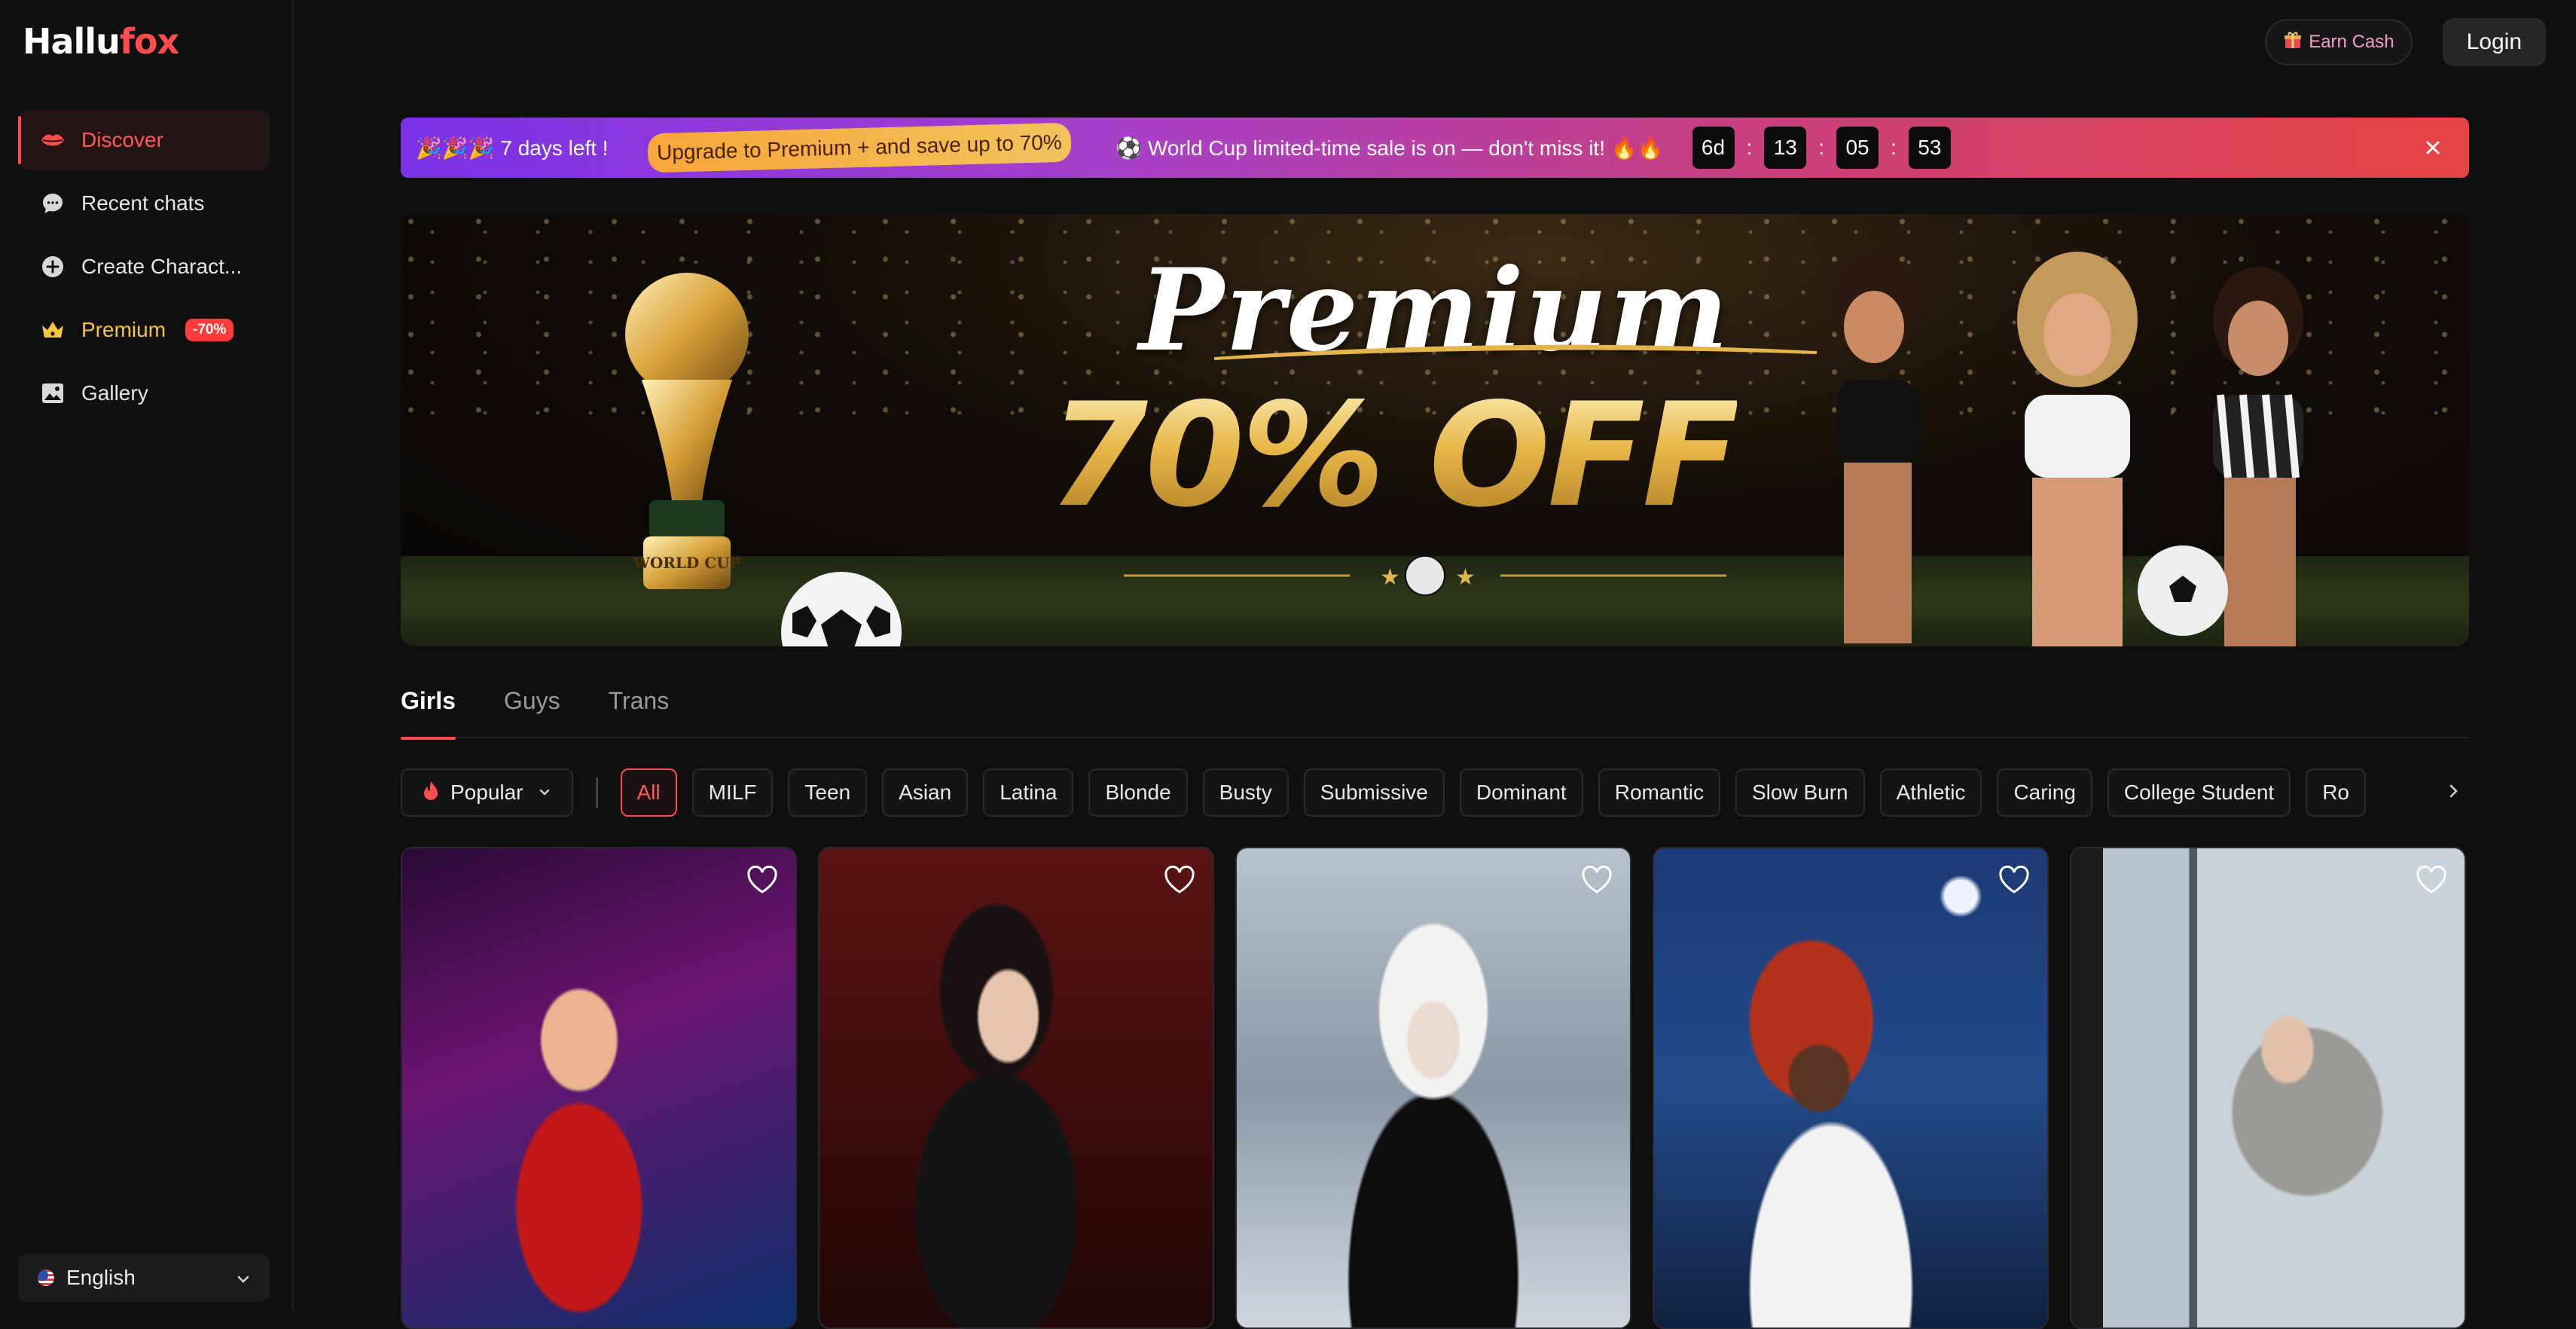  What do you see at coordinates (1858, 148) in the screenshot?
I see `timer-minutes: 05` at bounding box center [1858, 148].